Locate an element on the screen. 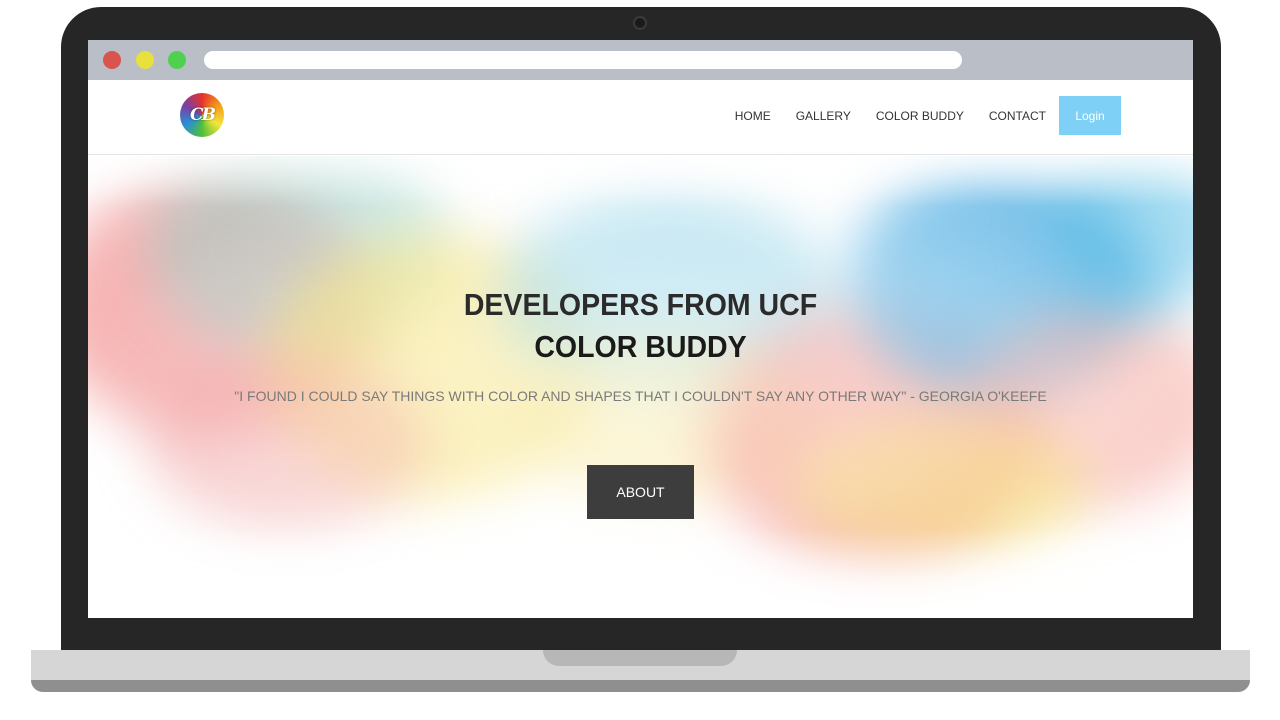 The image size is (1280, 720). hero-title: DEVELOPERS FROM UCF COLOR BUDDY is located at coordinates (640, 326).